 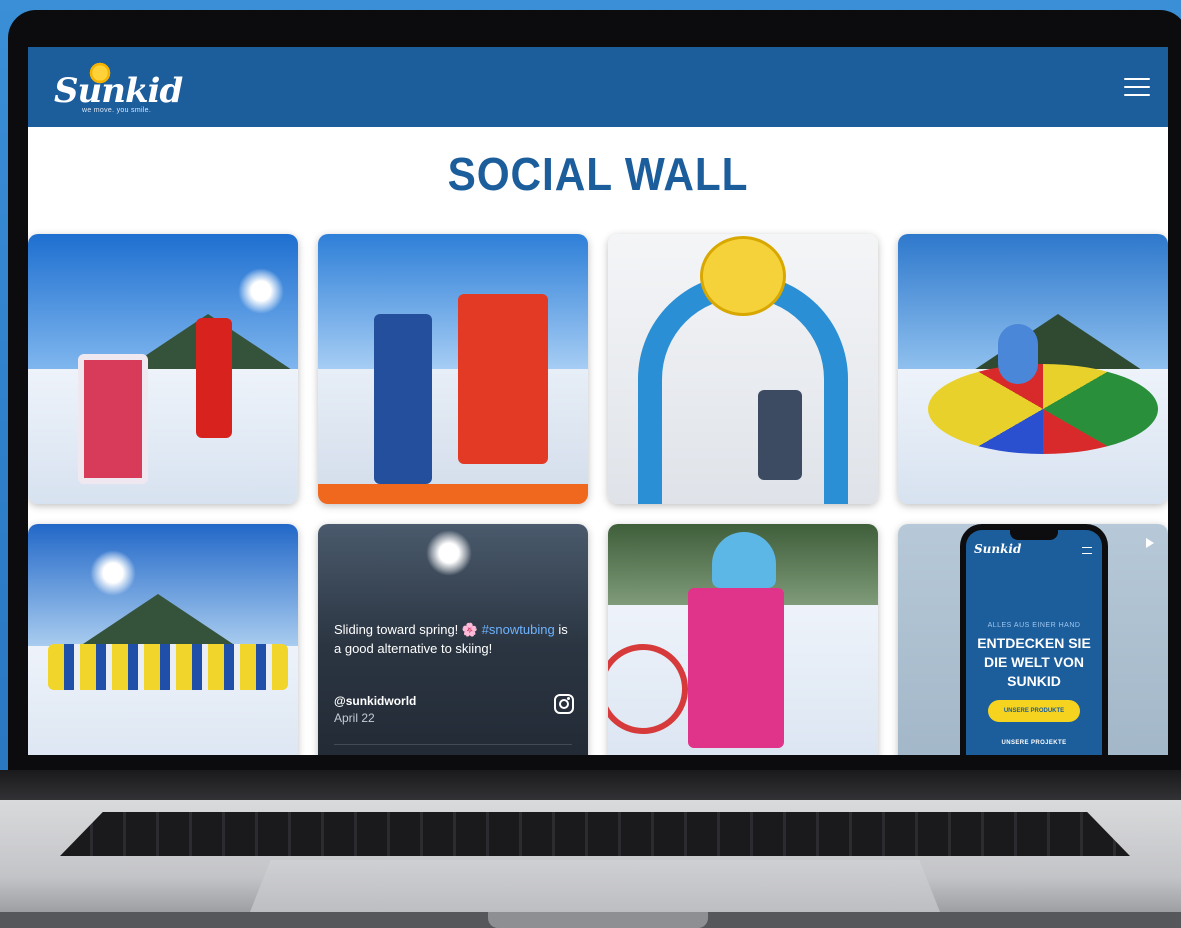 What do you see at coordinates (1034, 711) in the screenshot?
I see `phone-products-button: UNSERE PRODUKTE` at bounding box center [1034, 711].